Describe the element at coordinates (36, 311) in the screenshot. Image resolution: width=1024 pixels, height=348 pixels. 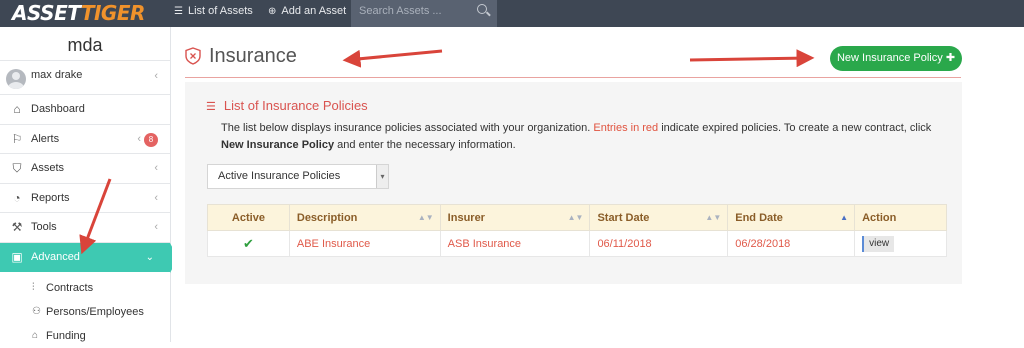
I see `users-icon: ⚇` at that location.